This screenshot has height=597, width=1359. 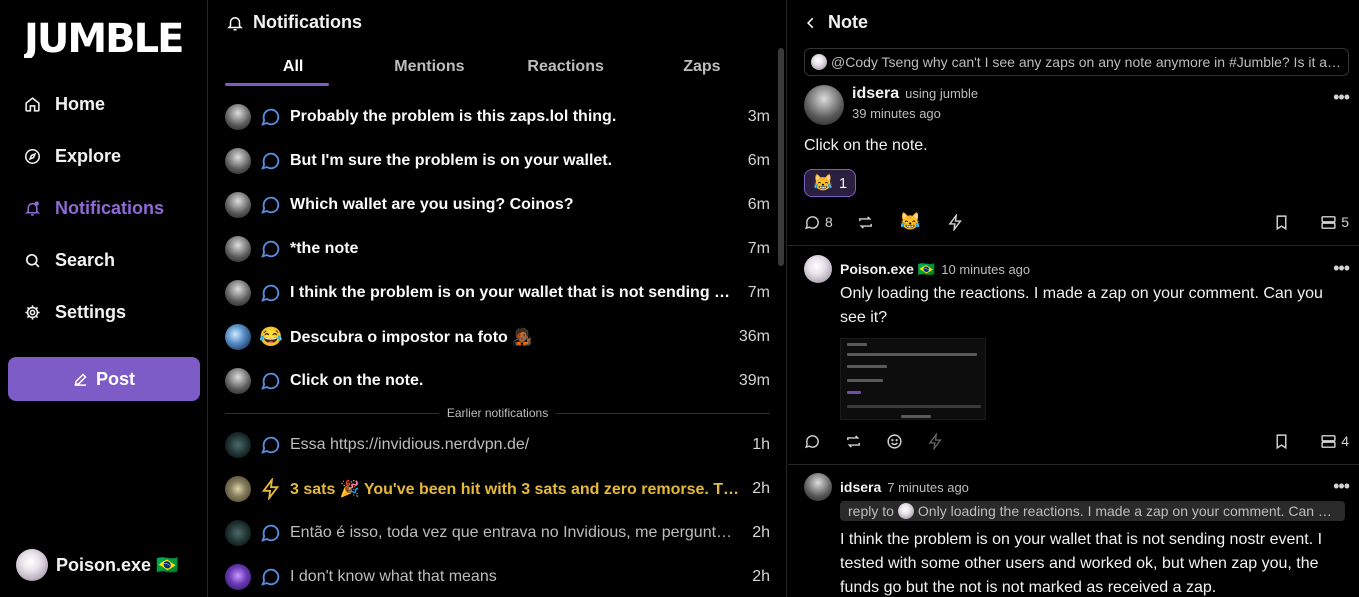 What do you see at coordinates (117, 564) in the screenshot?
I see `account-name: Poison.exe 🇧🇷` at bounding box center [117, 564].